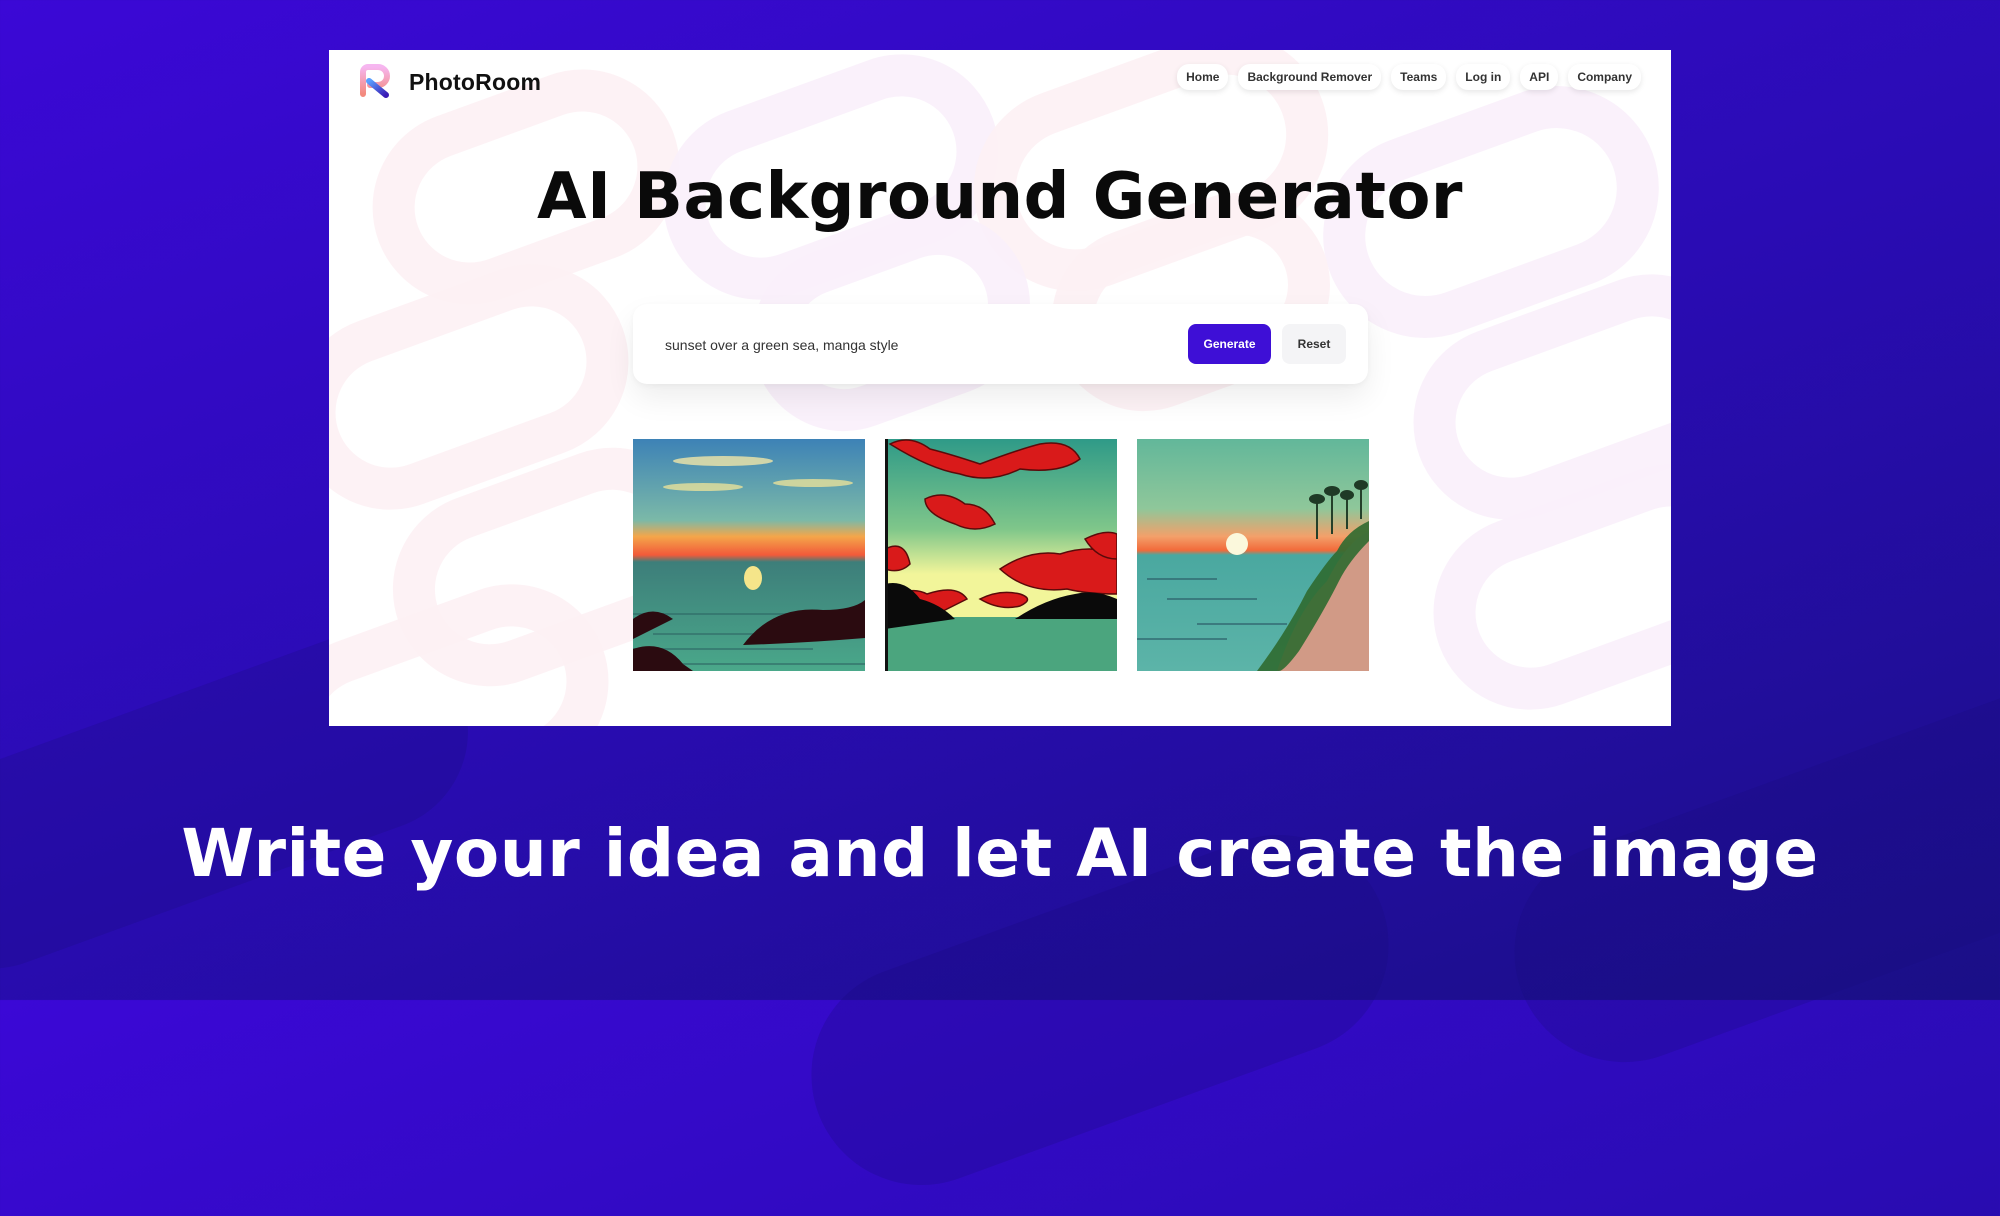 The image size is (2000, 1216). Describe the element at coordinates (1419, 77) in the screenshot. I see `nav-item-teams: Teams` at that location.